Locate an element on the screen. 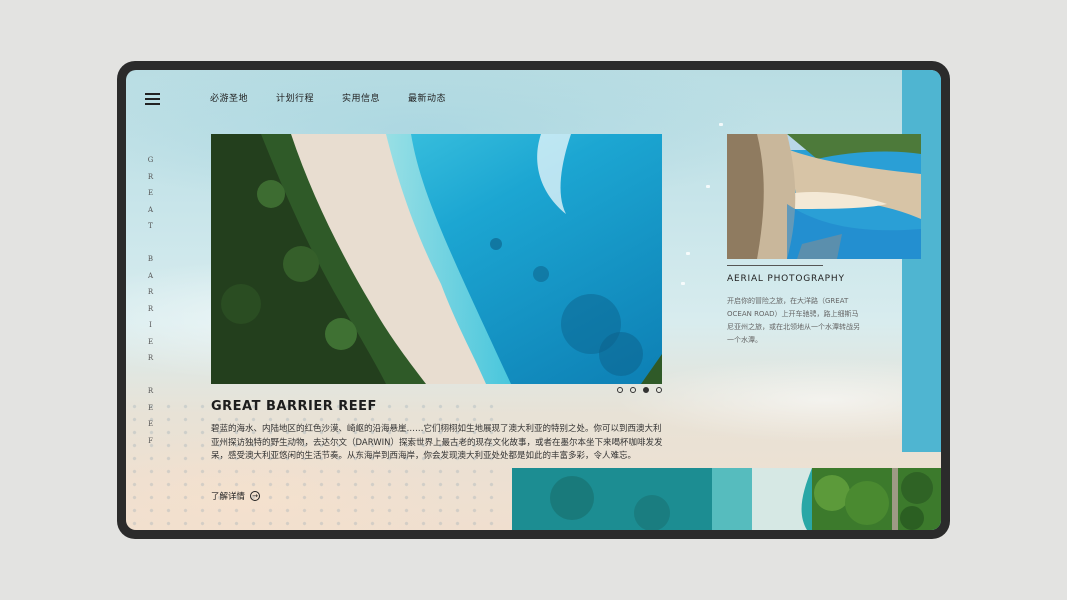 The image size is (1067, 600). nav-item-itinerary: 计划行程 is located at coordinates (295, 97).